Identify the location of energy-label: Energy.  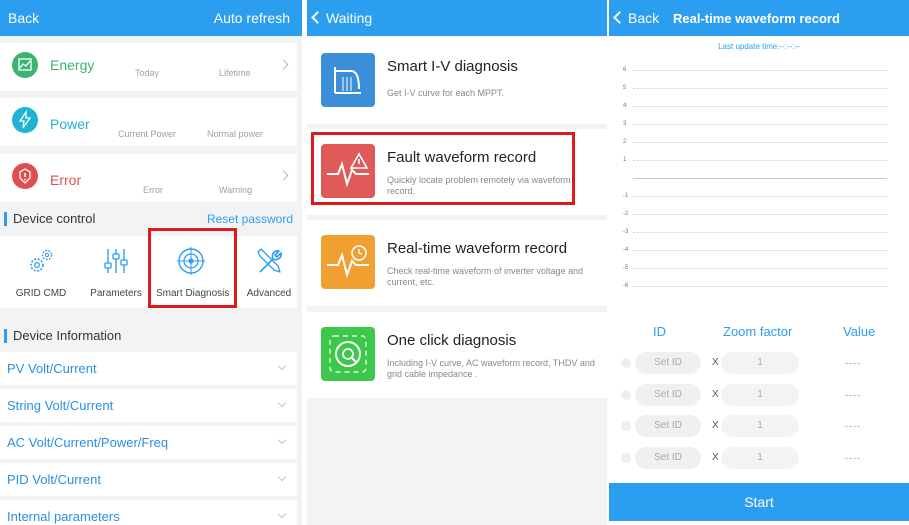
(72, 65).